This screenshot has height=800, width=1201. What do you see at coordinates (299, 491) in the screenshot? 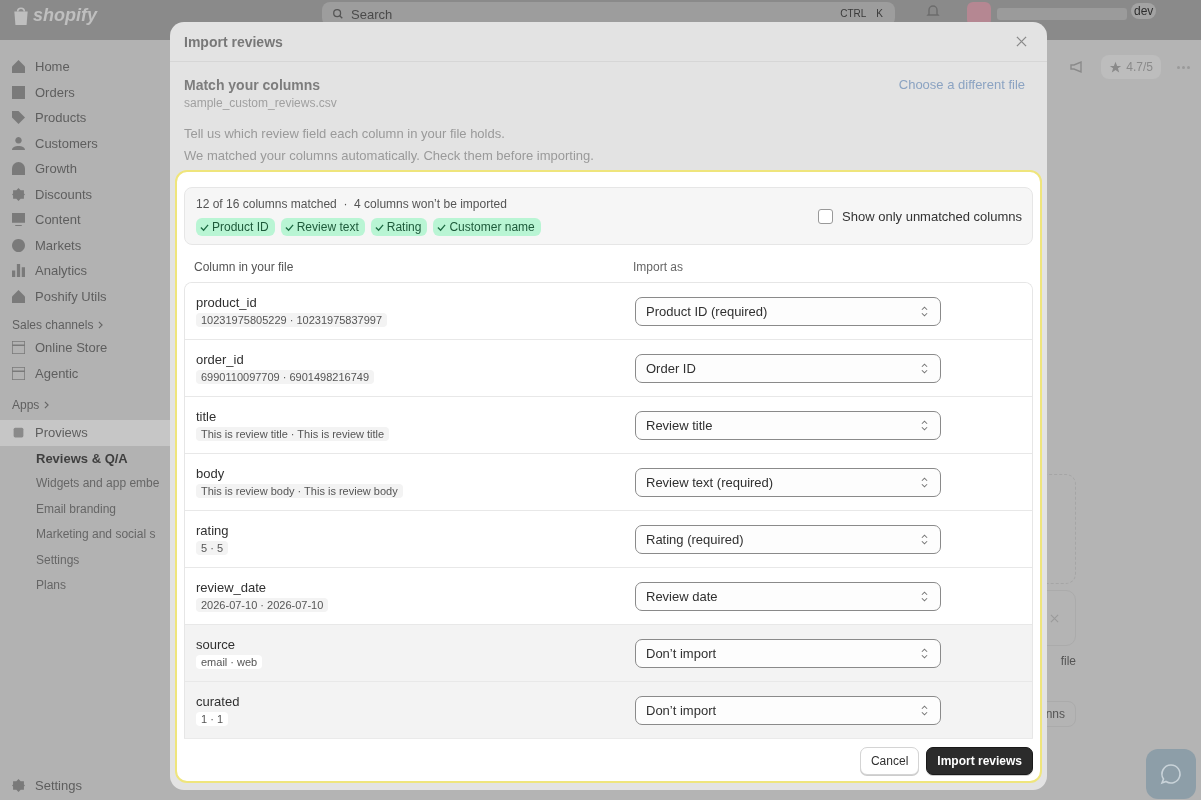
I see `sample-values: This is review body · This is review body` at bounding box center [299, 491].